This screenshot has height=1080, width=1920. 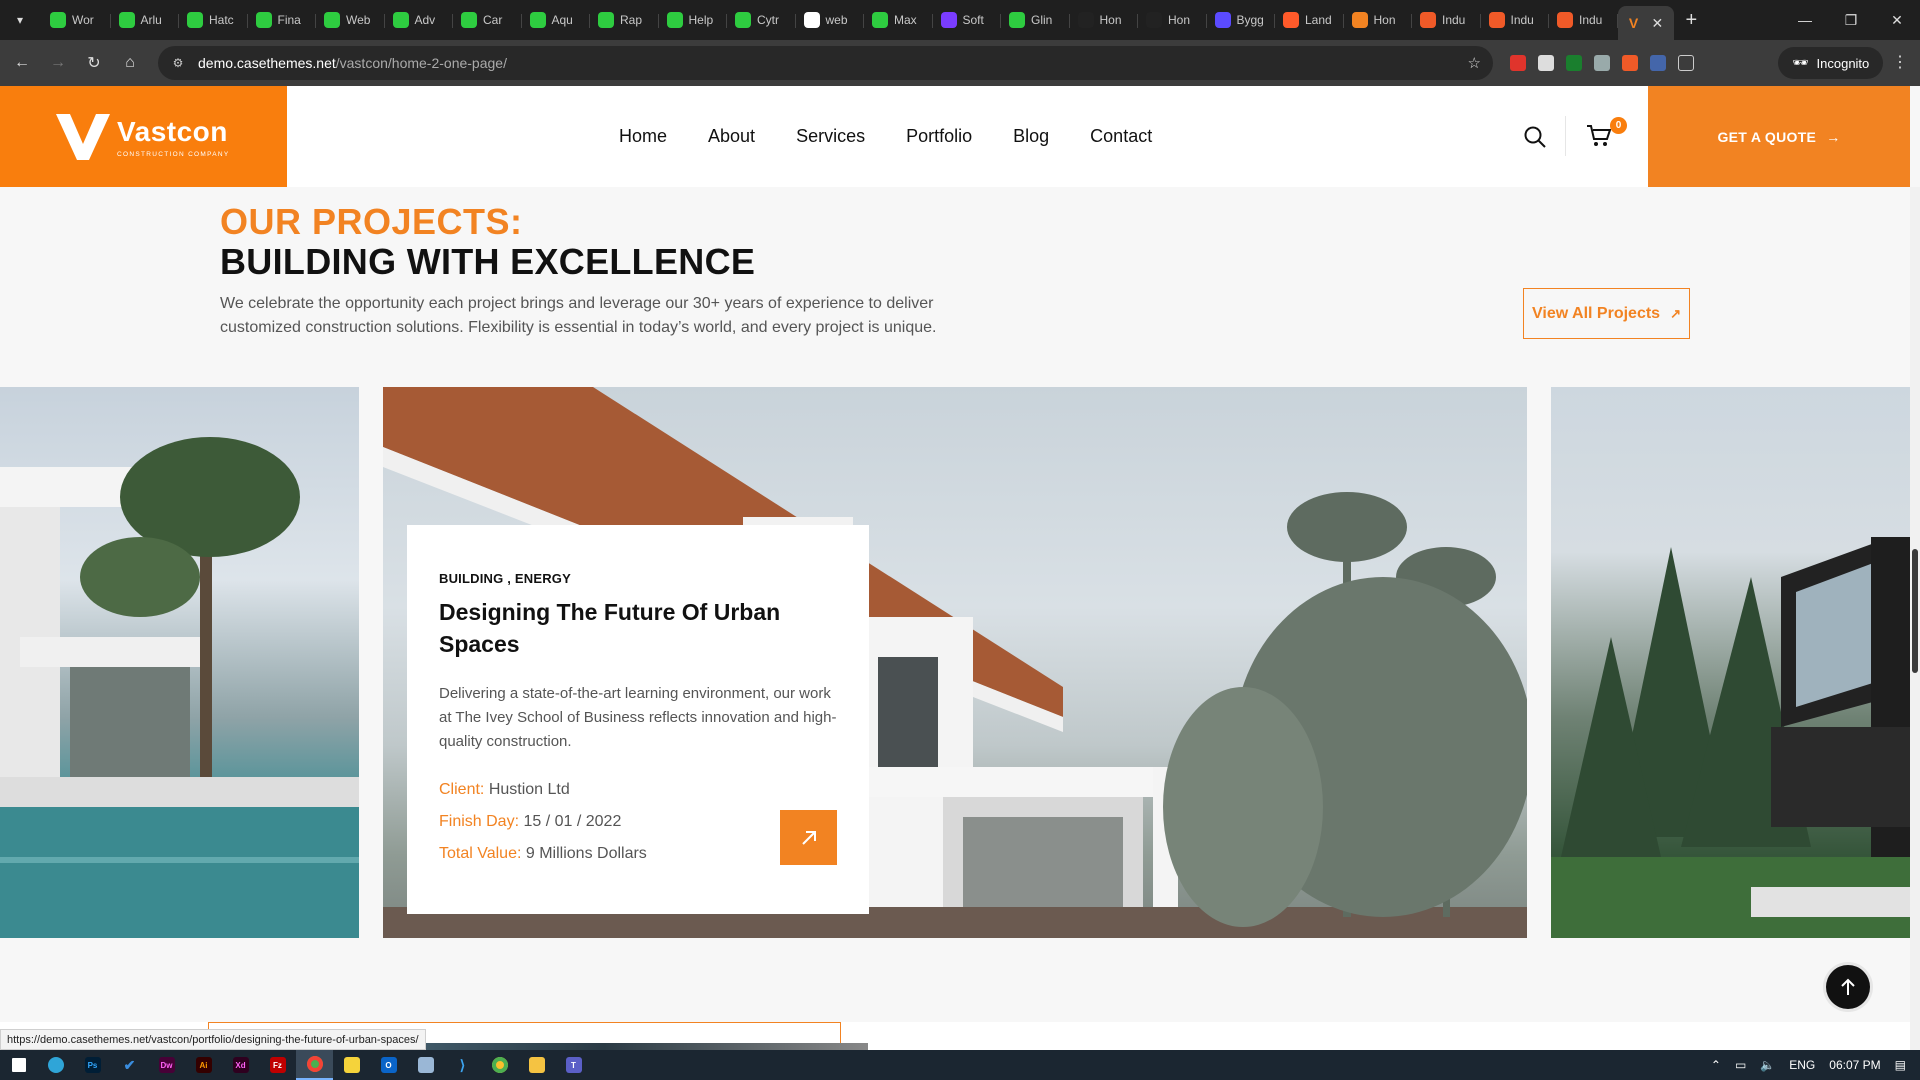 What do you see at coordinates (808, 837) in the screenshot?
I see `project-link-button` at bounding box center [808, 837].